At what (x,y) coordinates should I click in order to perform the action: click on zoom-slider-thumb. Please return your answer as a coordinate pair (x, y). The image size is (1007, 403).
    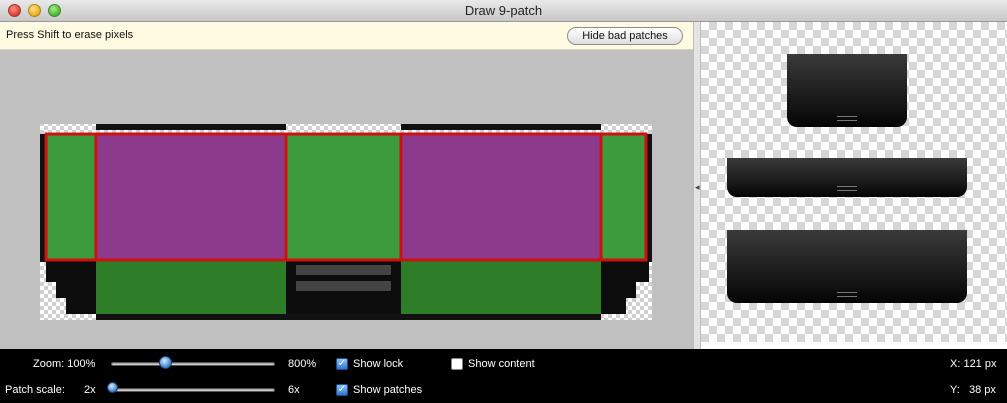
    Looking at the image, I should click on (165, 362).